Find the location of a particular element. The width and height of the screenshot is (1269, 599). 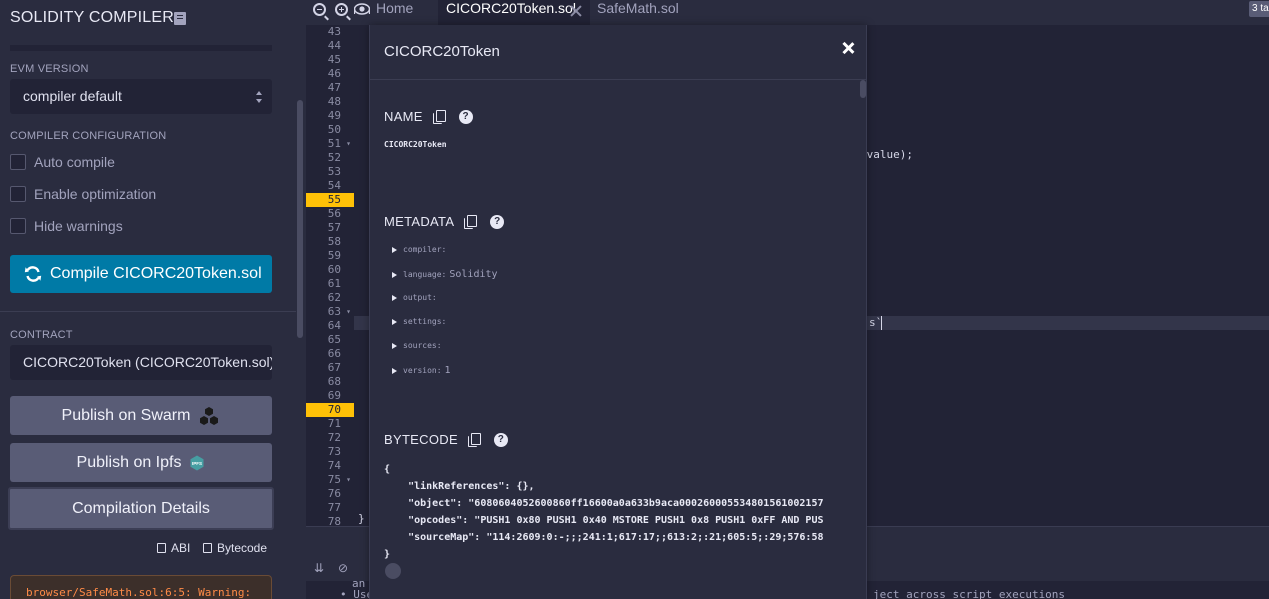

warning-message: browser/SafeMath.sol:6:5: Warning: is located at coordinates (141, 587).